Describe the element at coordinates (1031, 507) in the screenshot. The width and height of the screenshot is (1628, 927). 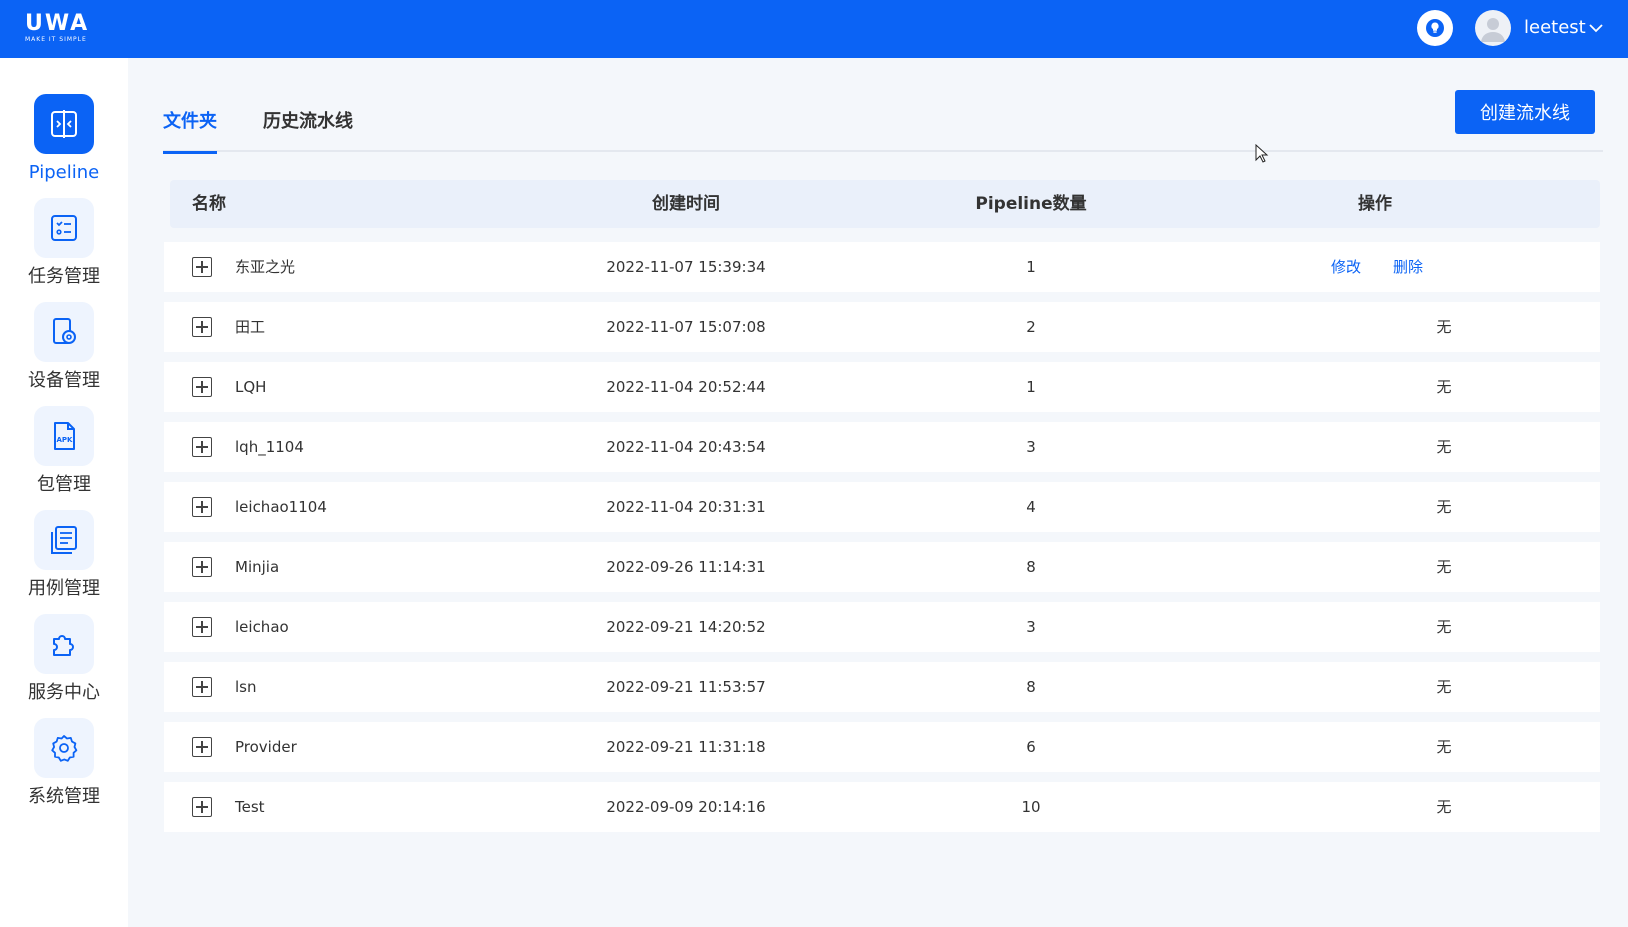
I see `row-pipeline-count: 4` at that location.